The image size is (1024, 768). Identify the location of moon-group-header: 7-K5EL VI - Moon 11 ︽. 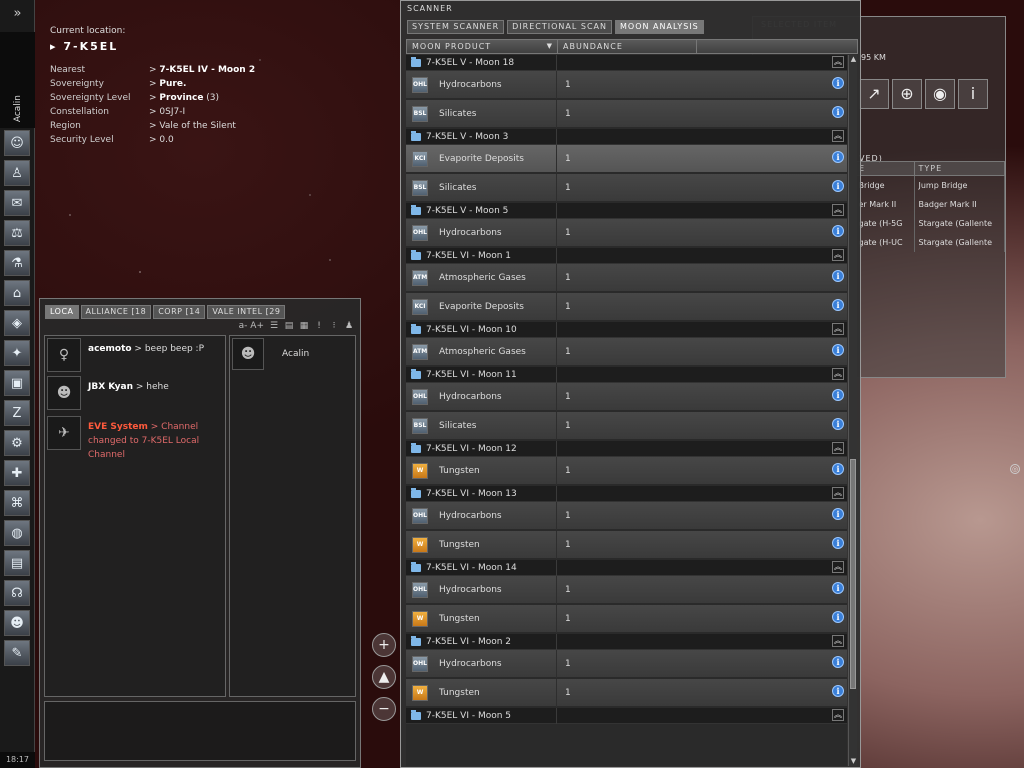
(626, 375).